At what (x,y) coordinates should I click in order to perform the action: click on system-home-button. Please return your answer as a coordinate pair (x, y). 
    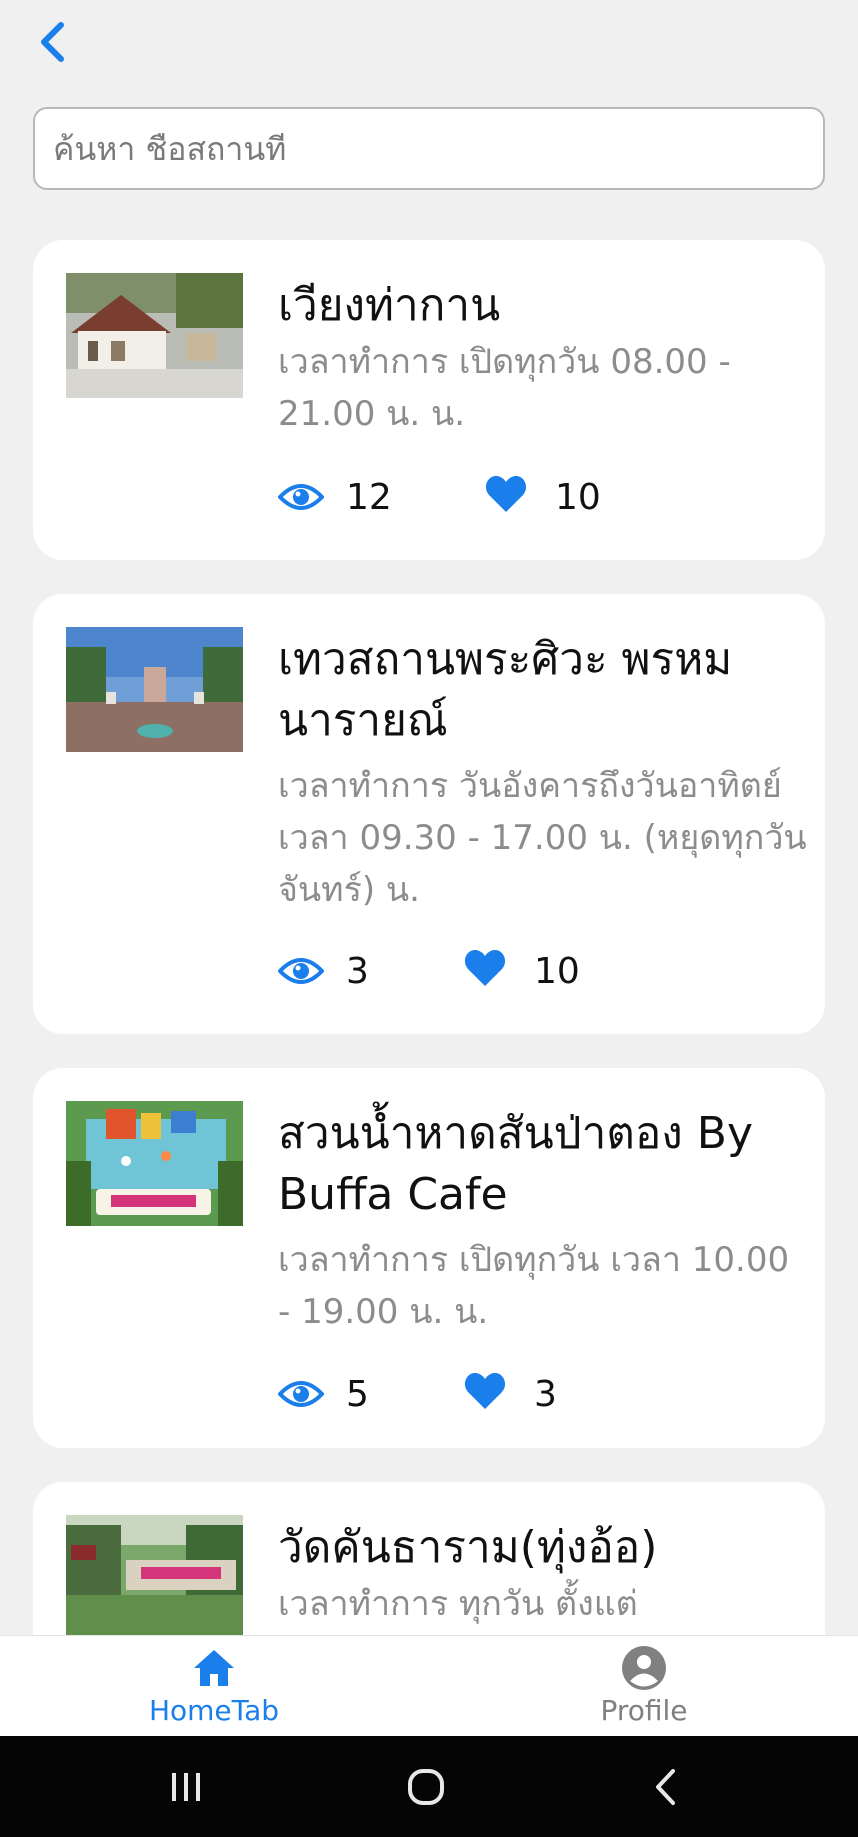
    Looking at the image, I should click on (426, 1787).